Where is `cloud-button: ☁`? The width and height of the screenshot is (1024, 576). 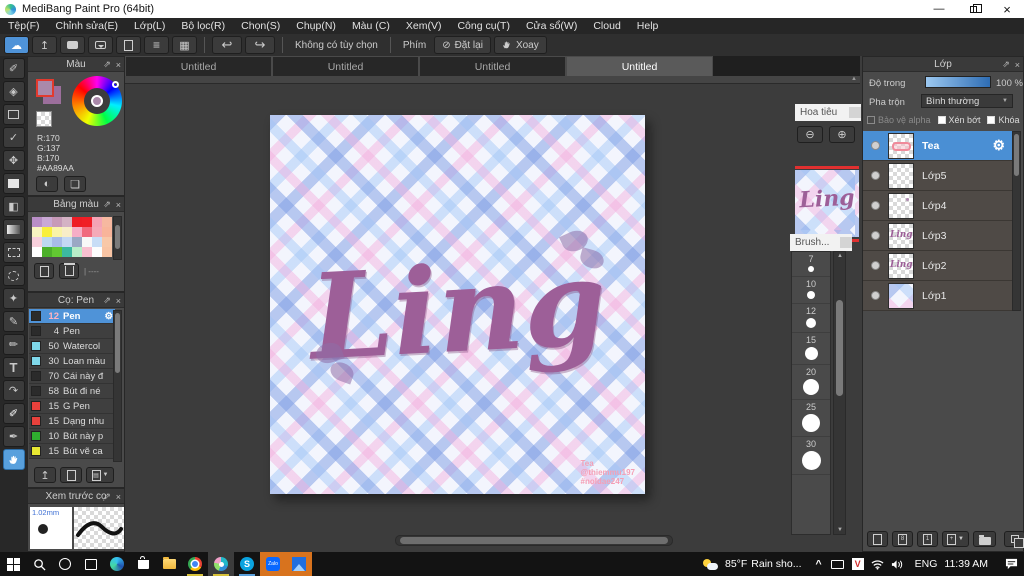 cloud-button: ☁ is located at coordinates (16, 45).